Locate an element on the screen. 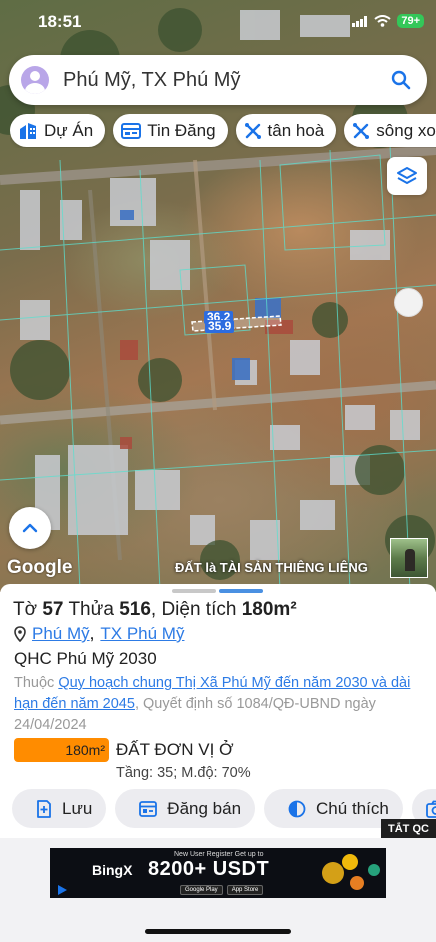  status-icons: 79+ is located at coordinates (388, 21).